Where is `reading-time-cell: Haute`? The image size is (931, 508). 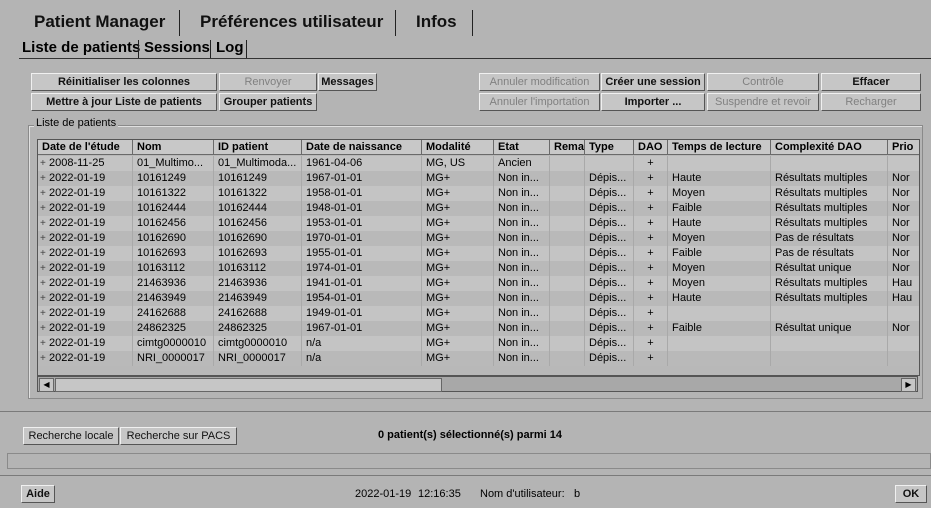
reading-time-cell: Haute is located at coordinates (719, 298).